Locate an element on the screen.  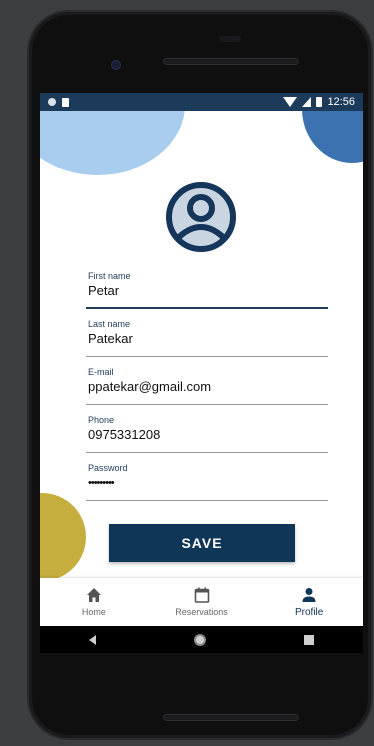
calendar-icon is located at coordinates (201, 595).